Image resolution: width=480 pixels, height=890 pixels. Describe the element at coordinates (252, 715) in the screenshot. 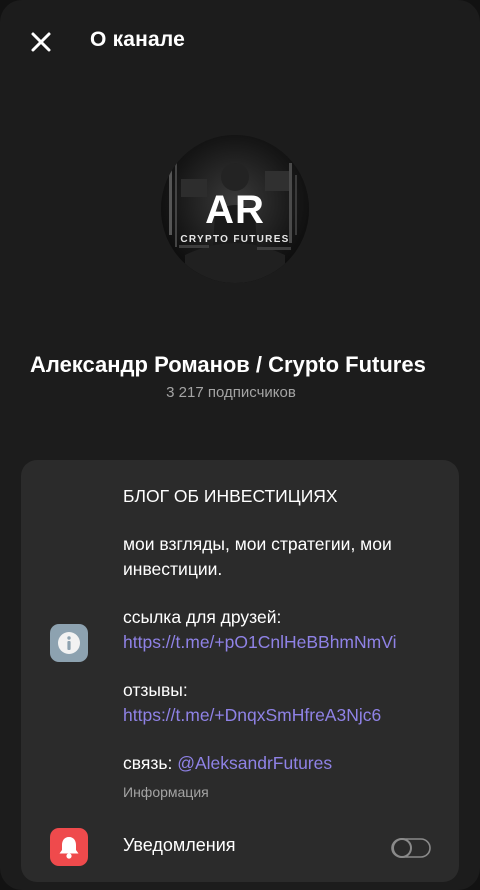

I see `reviews-link: https://t.me/+DnqxSmHfreA3Njc6` at that location.